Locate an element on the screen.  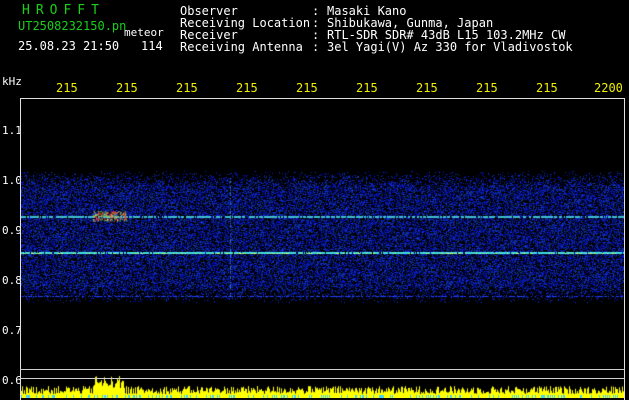
plot-frame-left is located at coordinates (20, 249).